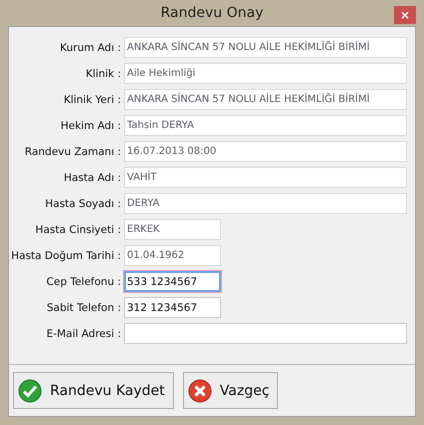 The image size is (424, 425). I want to click on field-label: Randevu Zamanı :, so click(73, 152).